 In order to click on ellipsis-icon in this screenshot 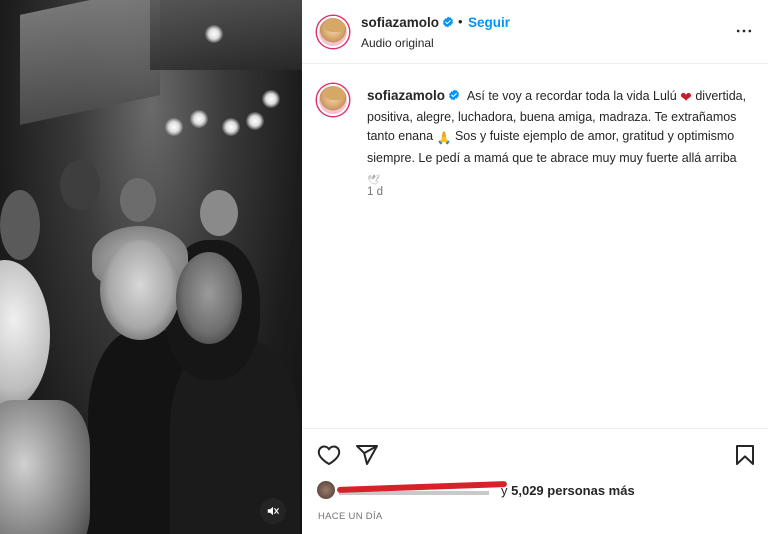, I will do `click(744, 31)`.